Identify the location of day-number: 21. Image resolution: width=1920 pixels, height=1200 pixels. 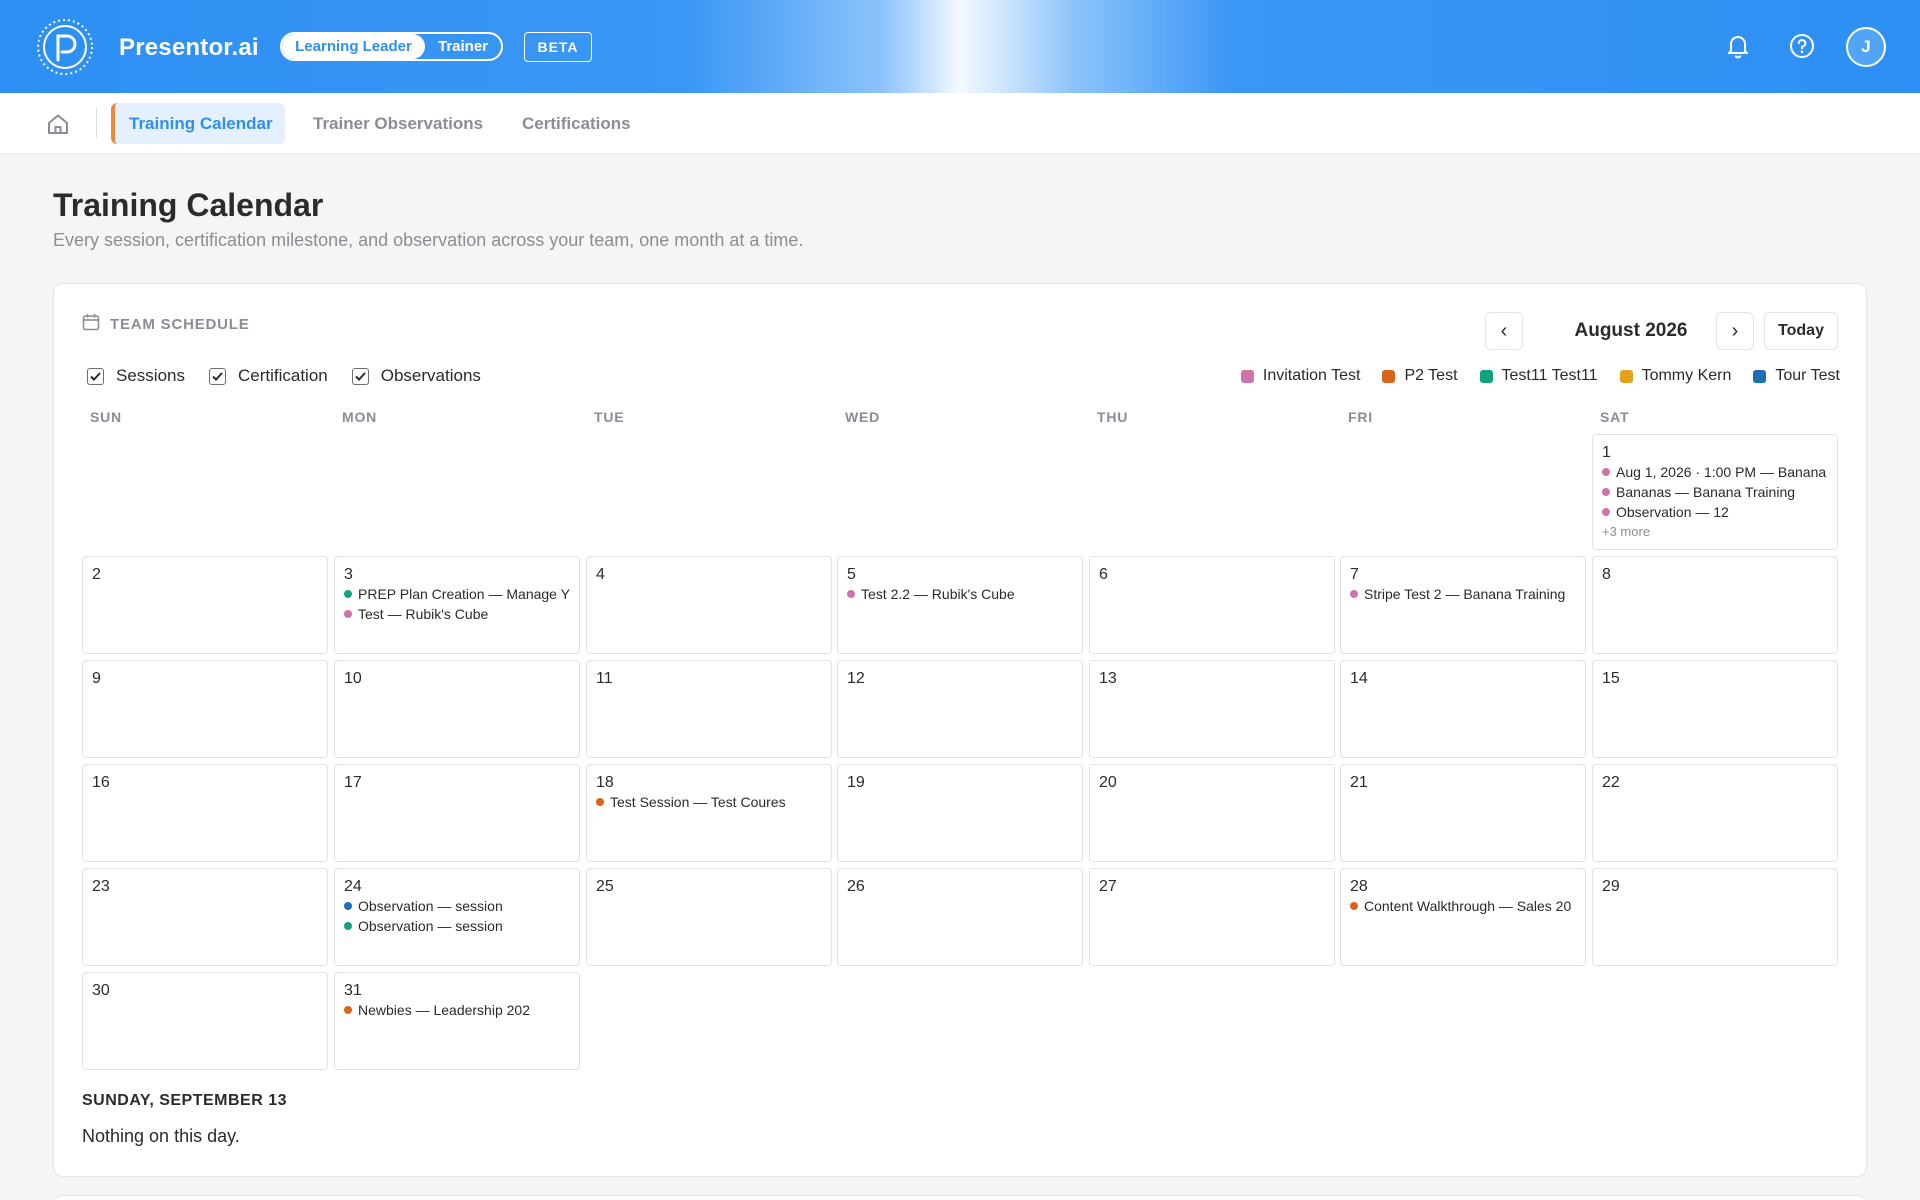
(1359, 782).